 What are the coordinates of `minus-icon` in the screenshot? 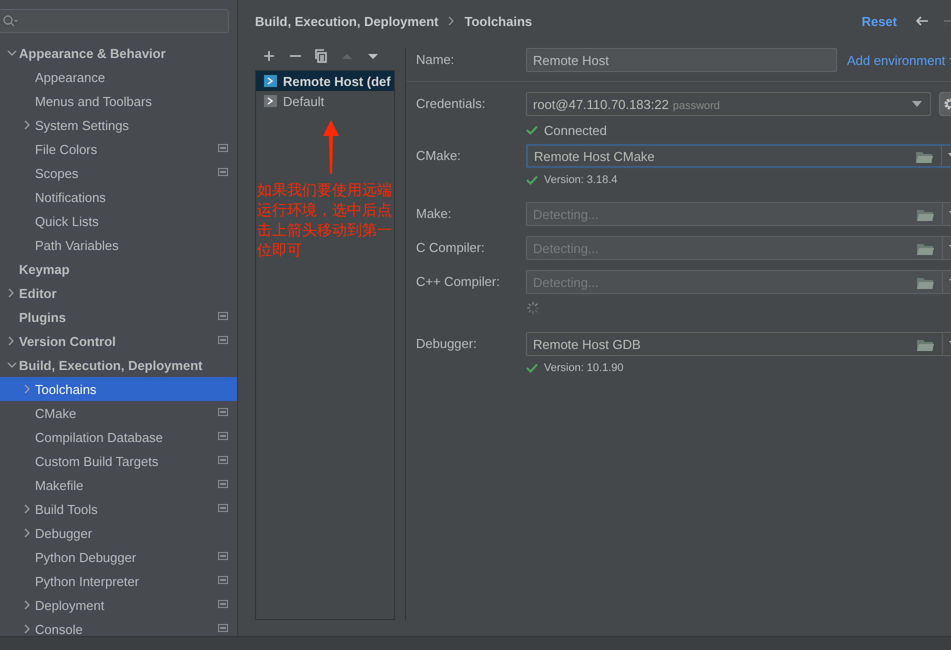 It's located at (295, 56).